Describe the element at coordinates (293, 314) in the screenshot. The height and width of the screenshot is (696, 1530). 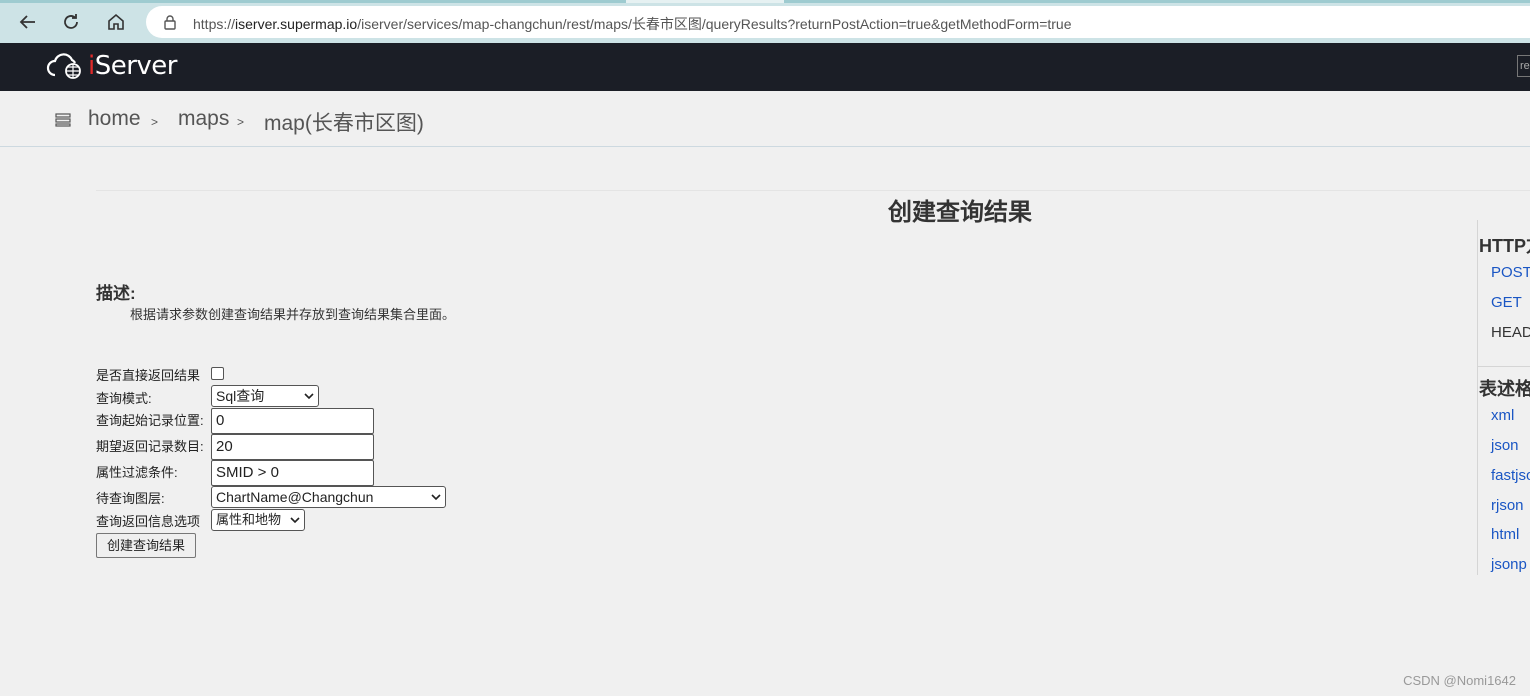
I see `description-text: 根据请求参数创建查询结果并存放到查询结果集合里面。` at that location.